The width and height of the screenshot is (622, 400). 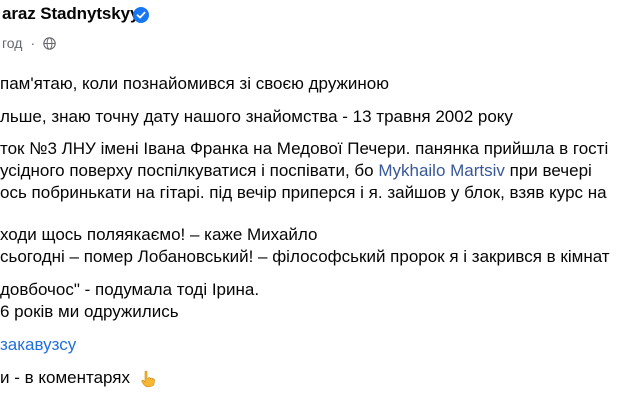 What do you see at coordinates (159, 234) in the screenshot?
I see `post-line-6: ходи щось поляякаємо! – каже Михайло` at bounding box center [159, 234].